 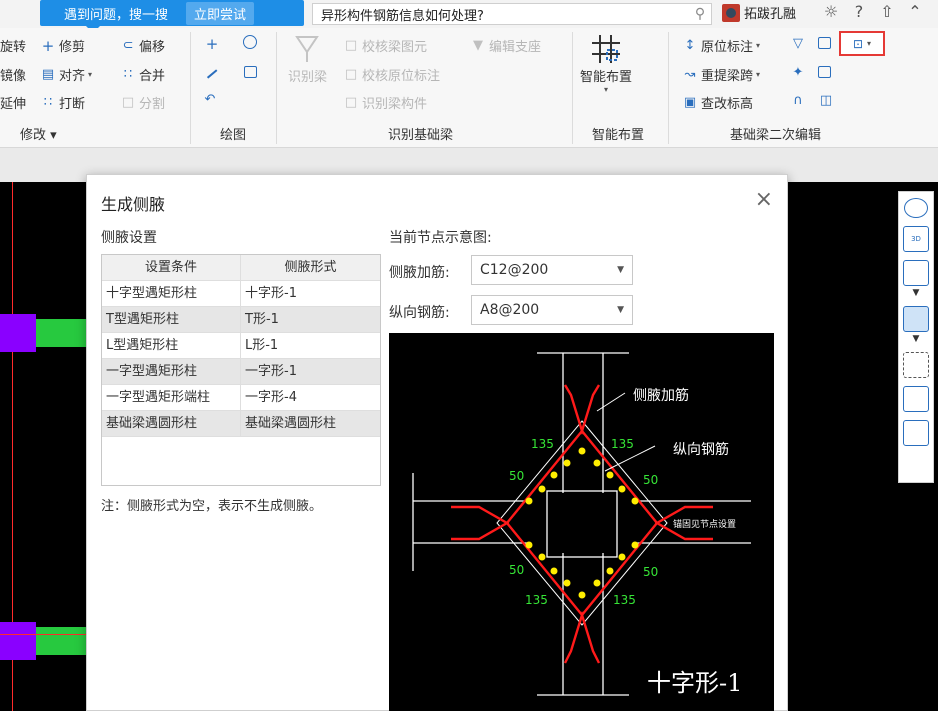 I want to click on merge-icon: ∷, so click(x=128, y=74).